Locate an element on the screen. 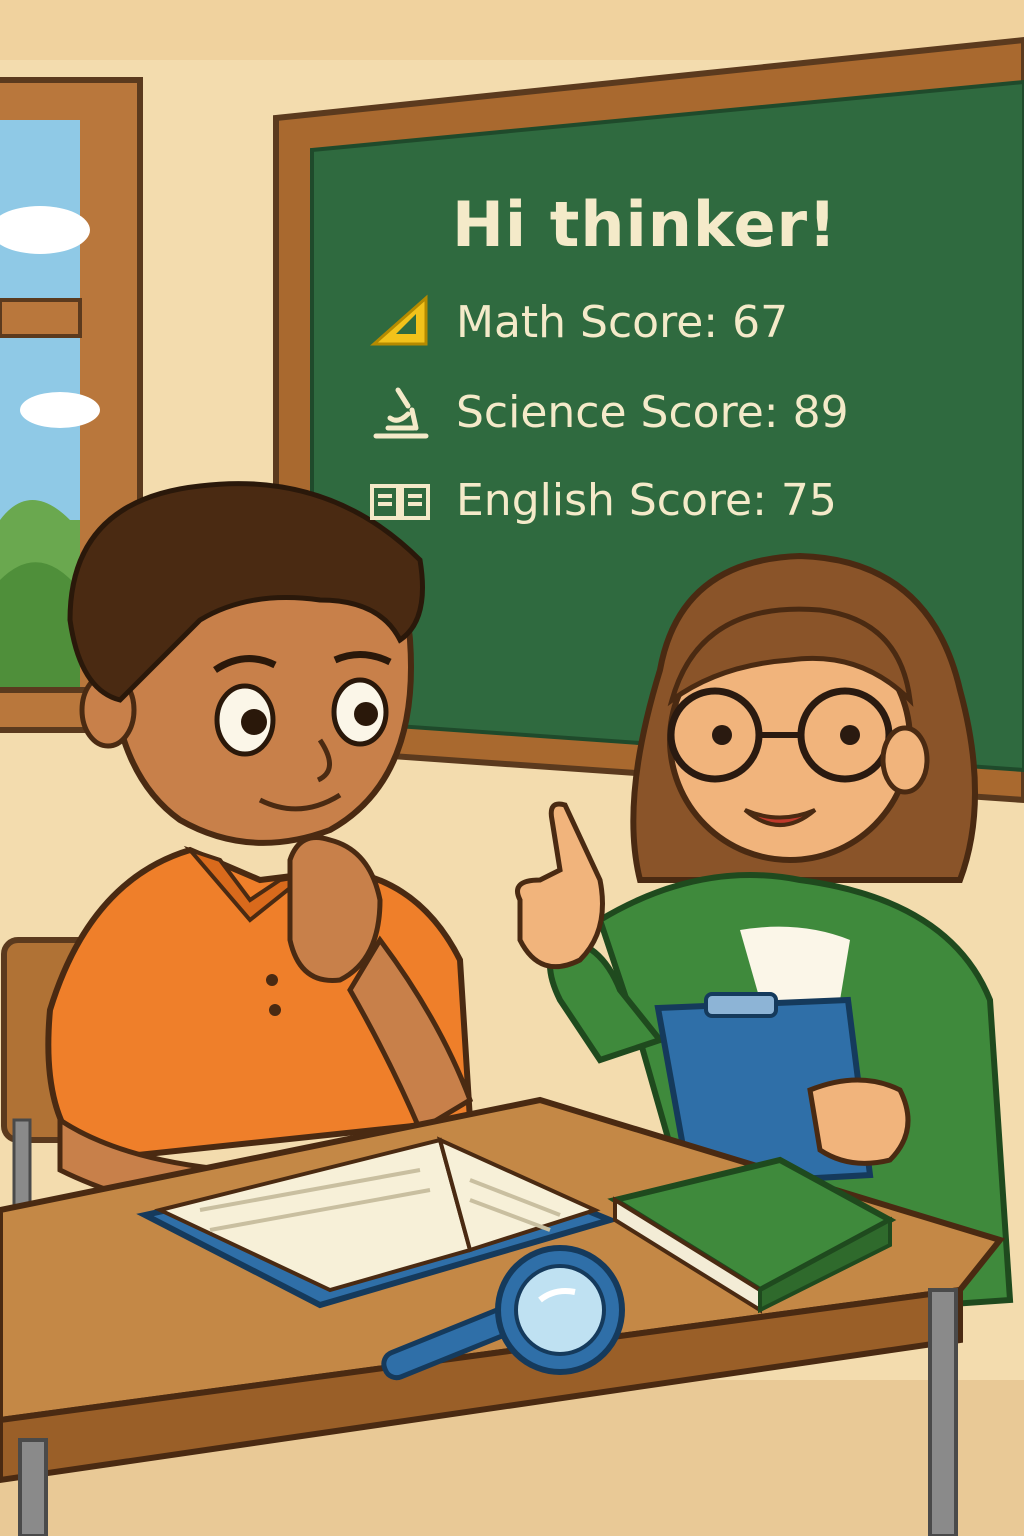 This screenshot has width=1024, height=1536. english-score-row: English Score: 75 is located at coordinates (602, 500).